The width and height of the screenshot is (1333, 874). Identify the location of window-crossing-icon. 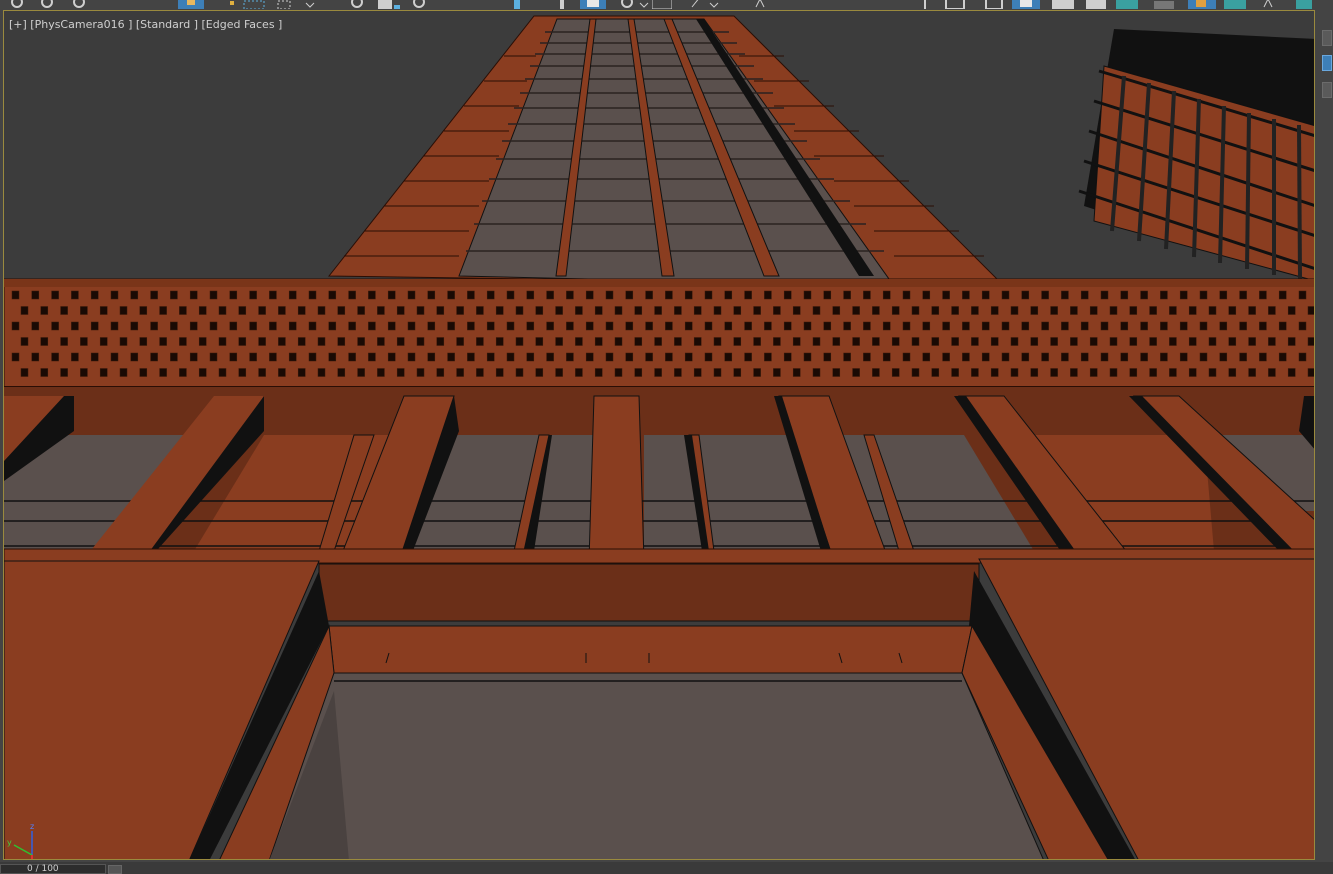
(296, 5).